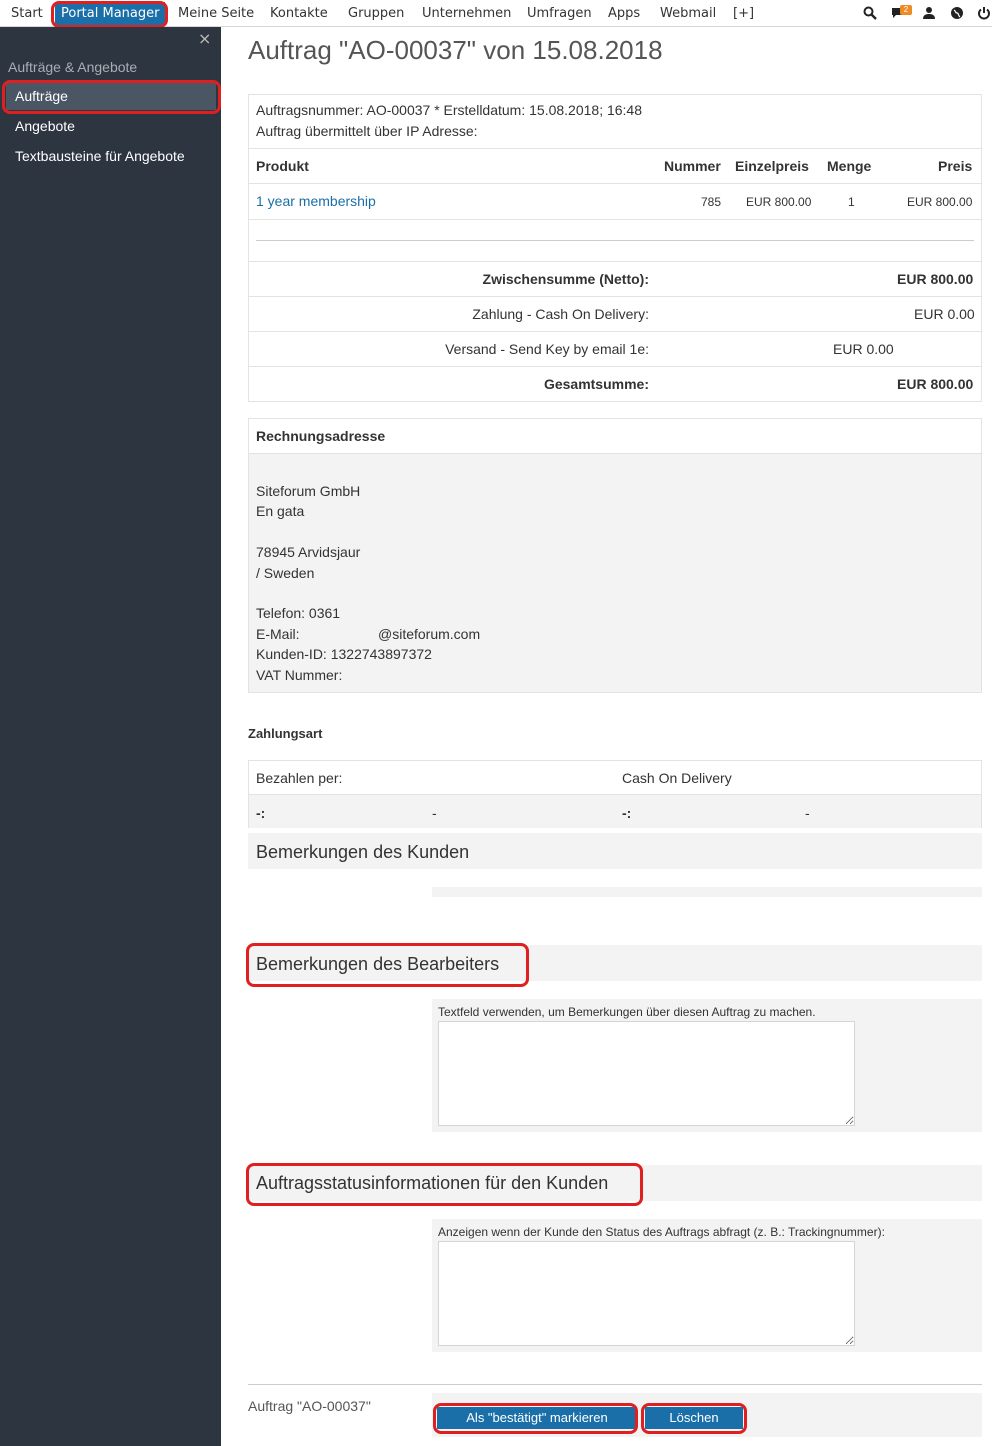  I want to click on notification-badge: 2, so click(906, 10).